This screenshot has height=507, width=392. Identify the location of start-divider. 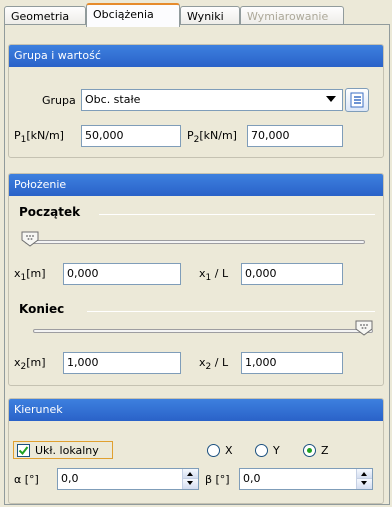
(237, 214).